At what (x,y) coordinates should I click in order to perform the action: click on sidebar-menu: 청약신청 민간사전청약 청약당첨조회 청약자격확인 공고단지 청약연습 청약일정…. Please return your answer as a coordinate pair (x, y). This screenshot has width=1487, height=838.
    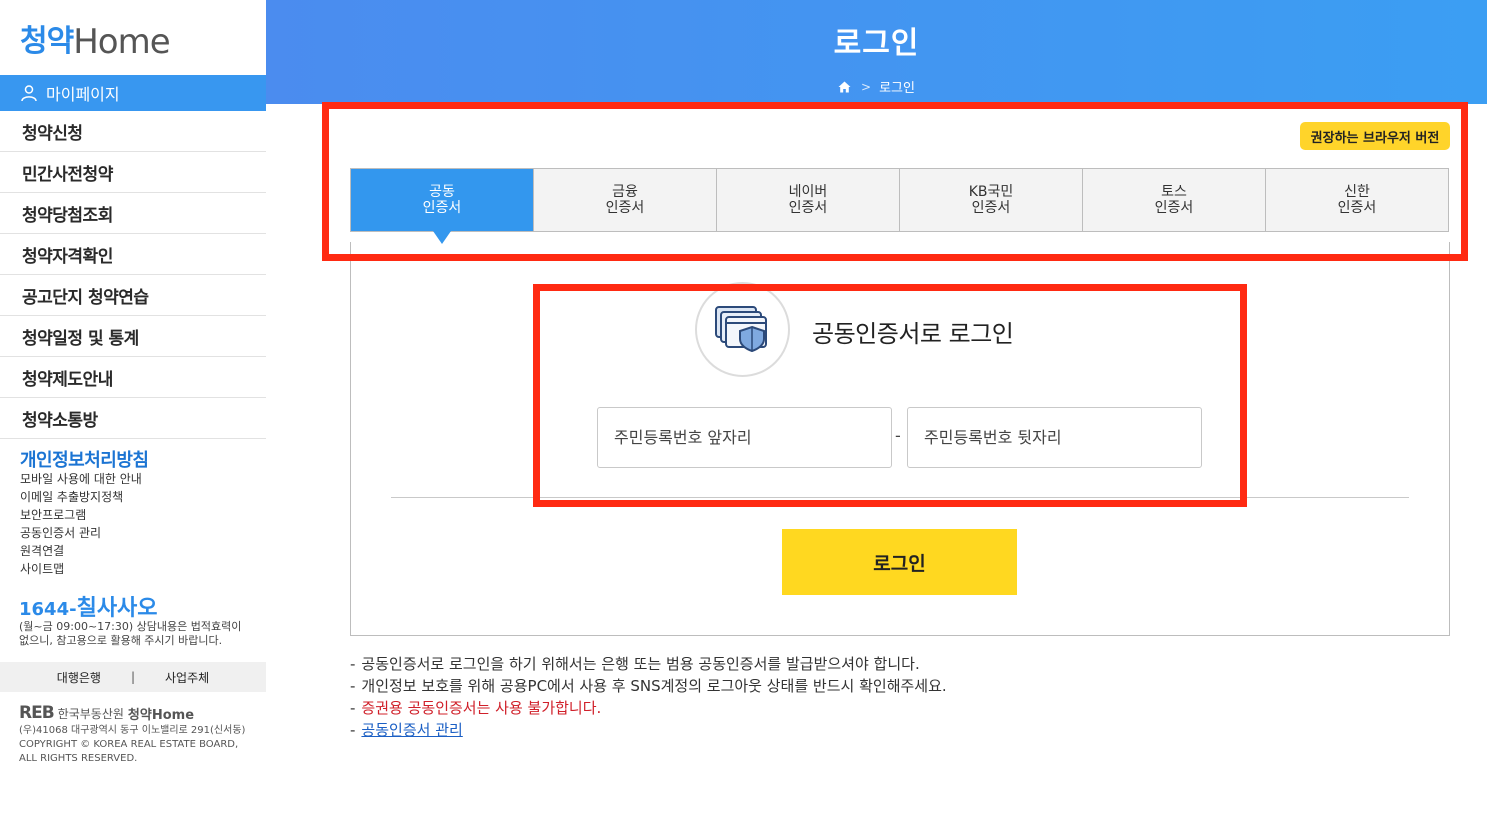
    Looking at the image, I should click on (133, 275).